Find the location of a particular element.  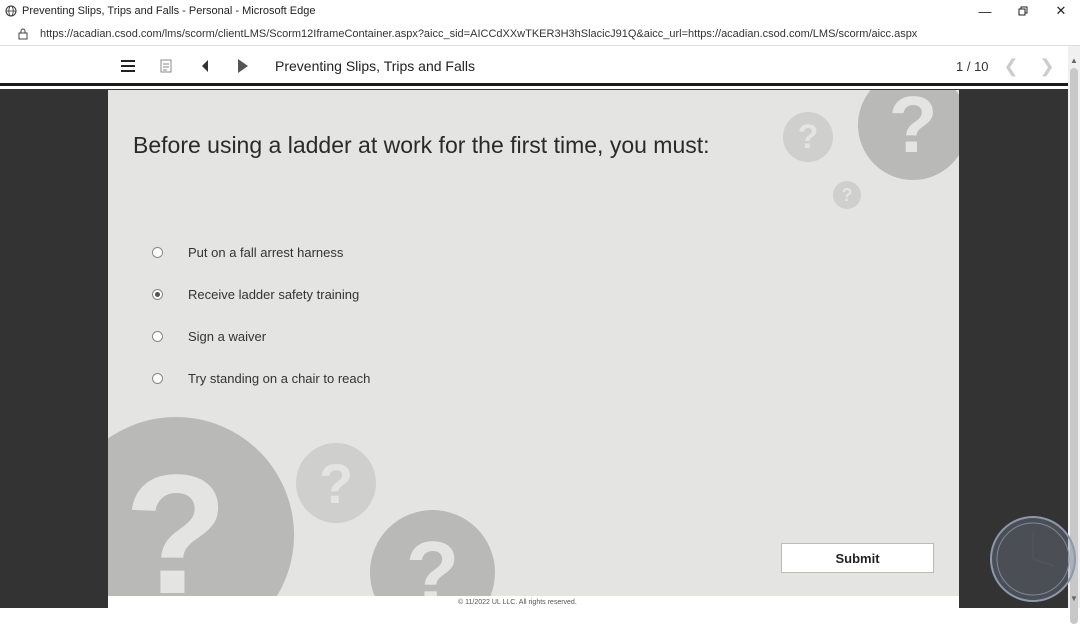

restore-icon is located at coordinates (1023, 11).